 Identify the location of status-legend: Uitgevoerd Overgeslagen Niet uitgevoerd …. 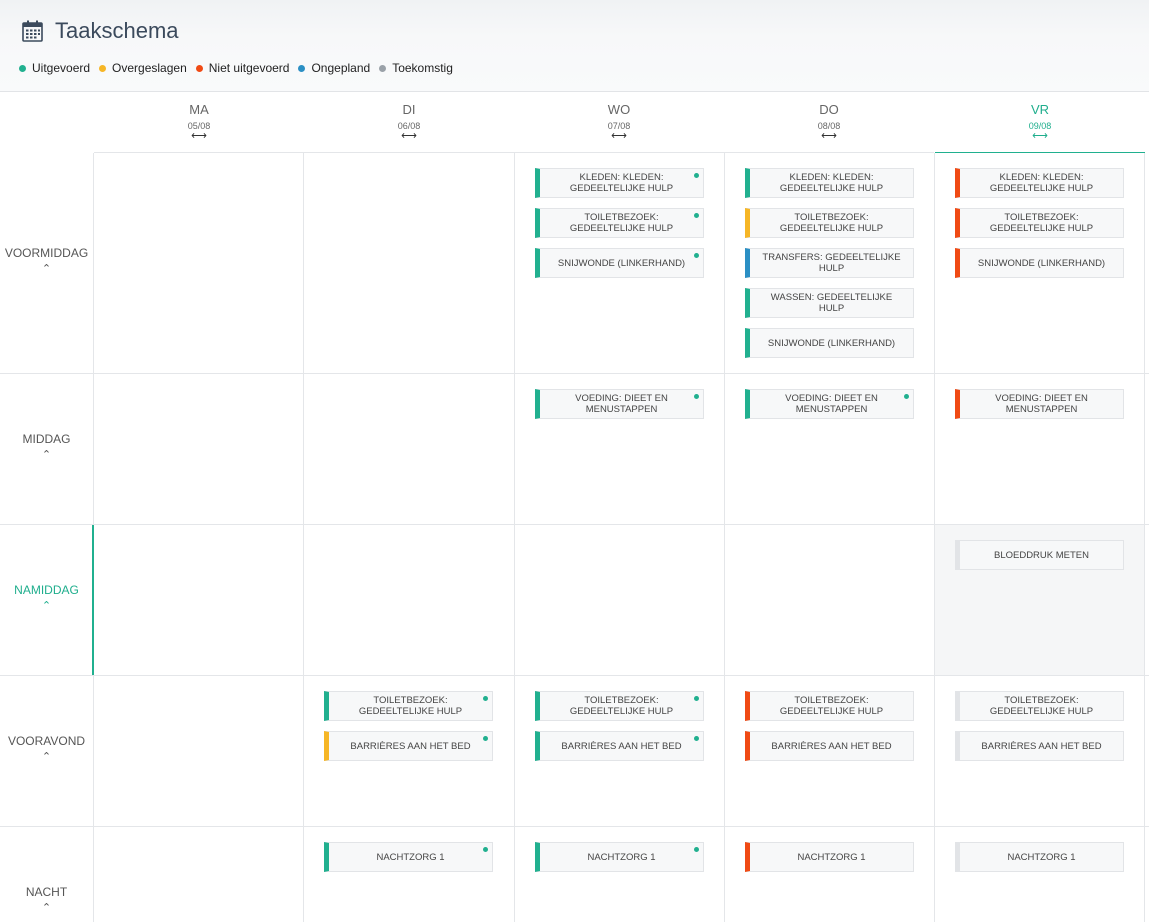
(240, 68).